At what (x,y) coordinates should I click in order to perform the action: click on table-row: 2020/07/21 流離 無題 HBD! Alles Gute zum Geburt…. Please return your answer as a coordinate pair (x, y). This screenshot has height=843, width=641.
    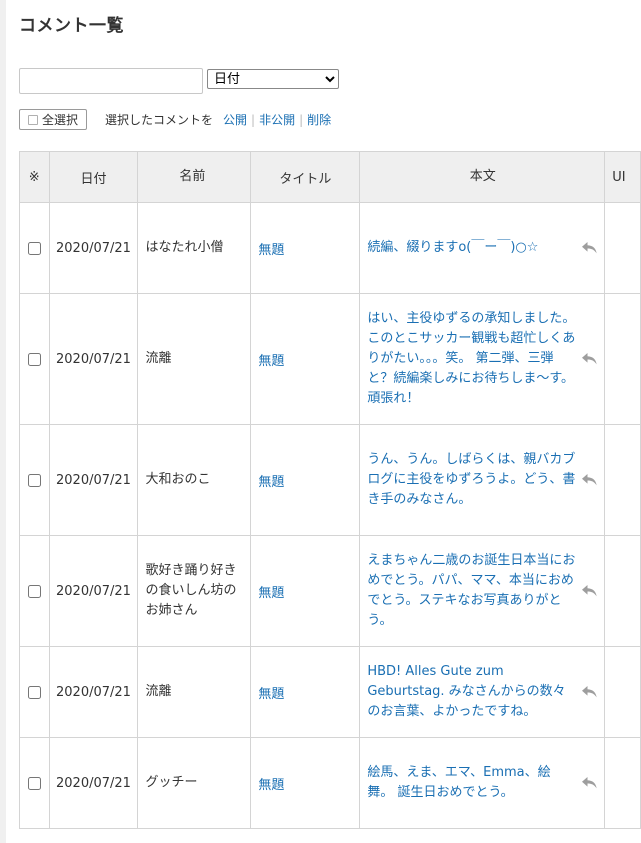
    Looking at the image, I should click on (330, 692).